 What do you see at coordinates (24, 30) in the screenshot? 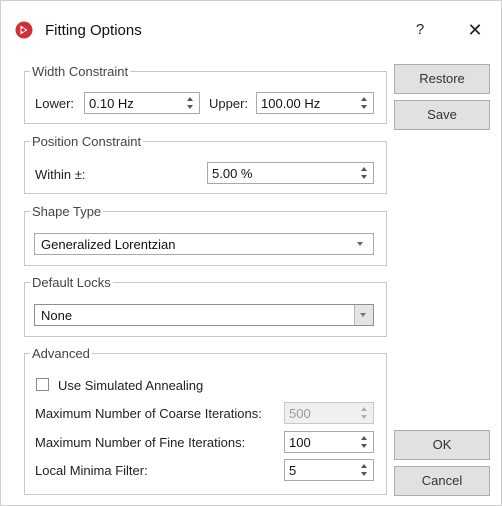
I see `app-logo-icon` at bounding box center [24, 30].